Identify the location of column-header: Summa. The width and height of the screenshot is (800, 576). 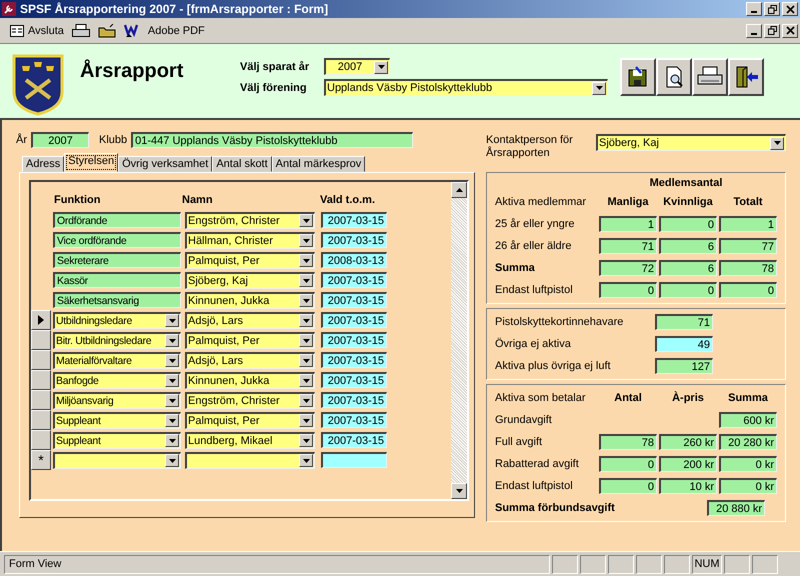
(748, 398).